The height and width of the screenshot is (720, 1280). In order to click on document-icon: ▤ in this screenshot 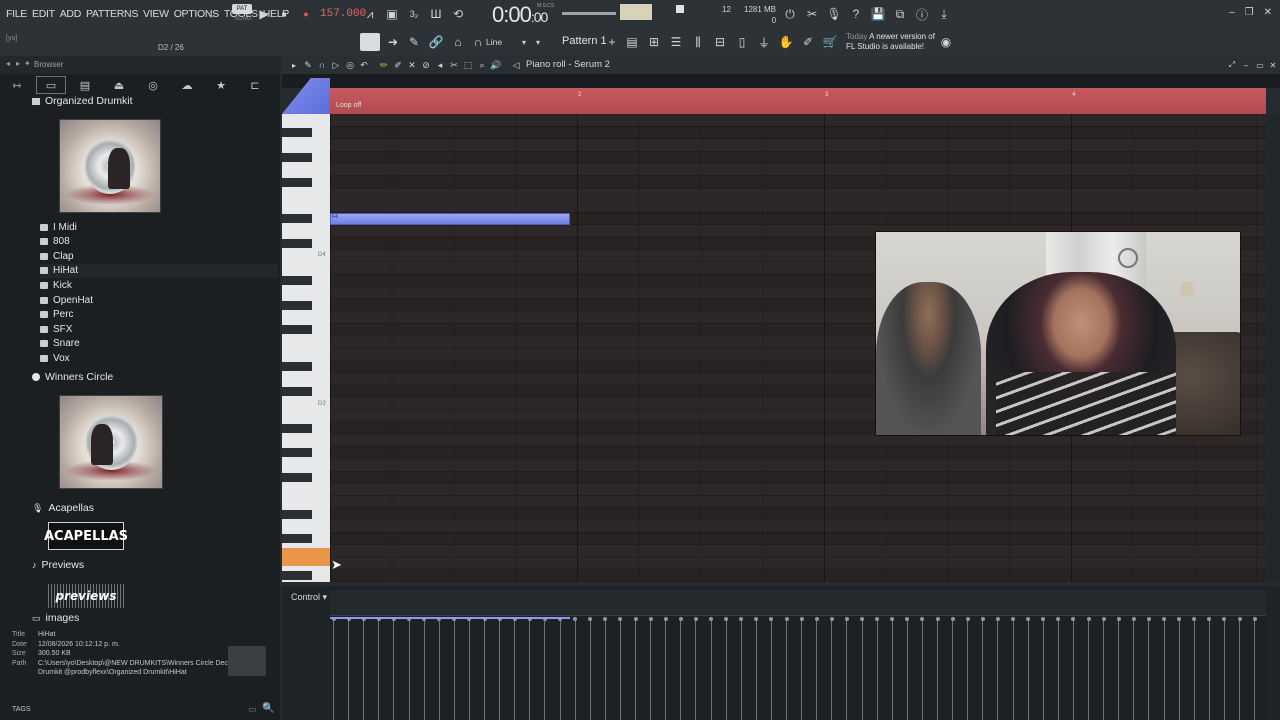, I will do `click(85, 85)`.